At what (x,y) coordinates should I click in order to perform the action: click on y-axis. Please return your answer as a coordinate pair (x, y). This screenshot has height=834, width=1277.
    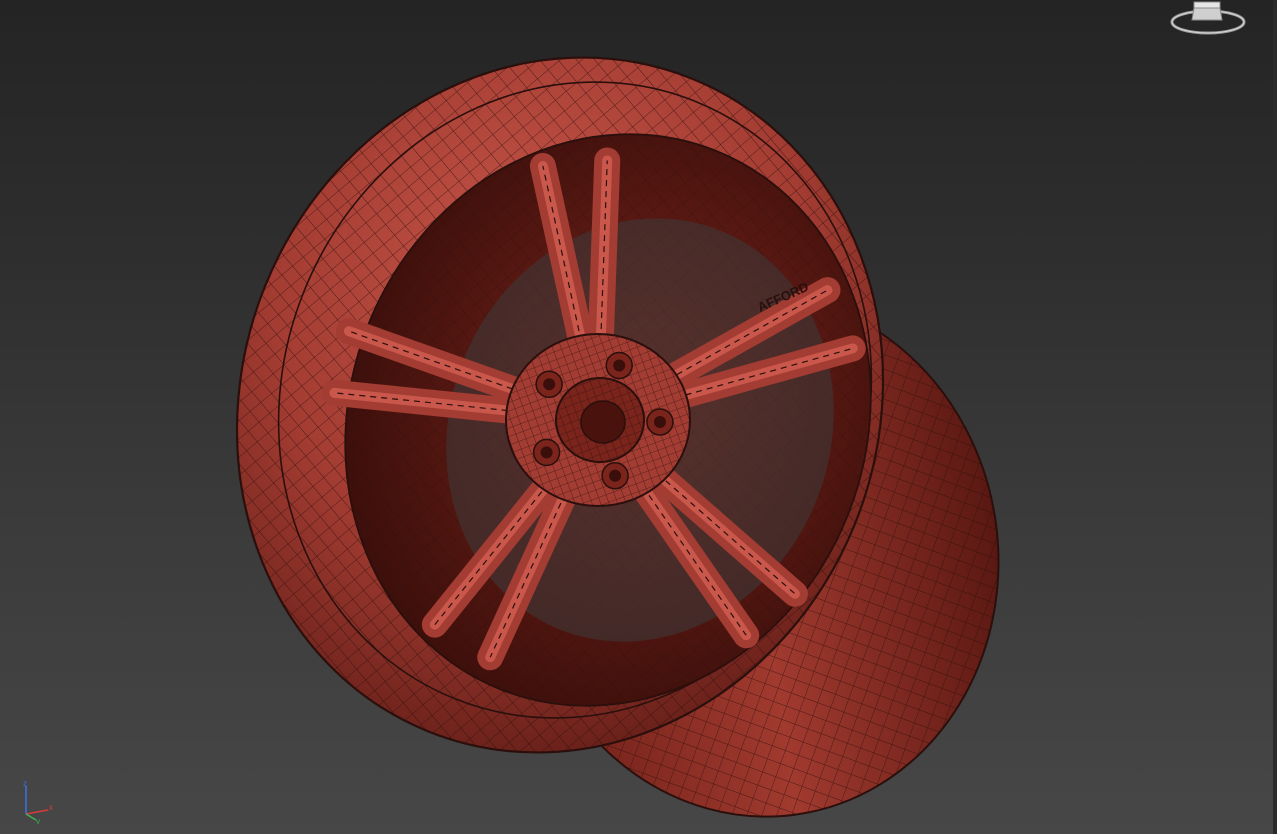
    Looking at the image, I should click on (31, 817).